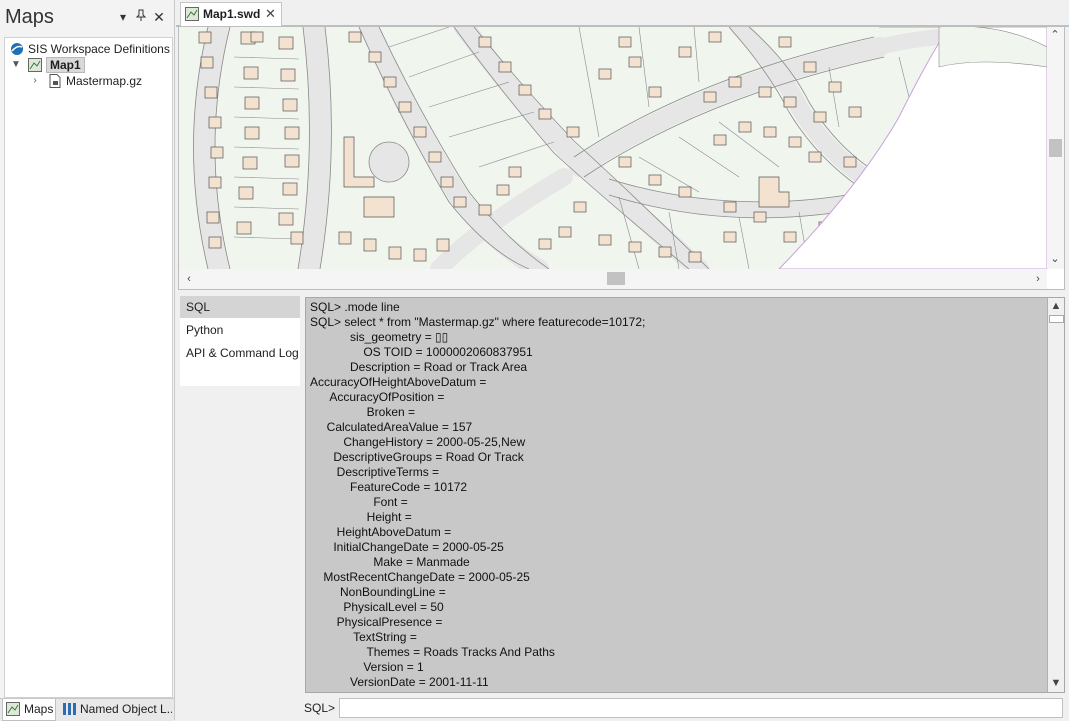 The image size is (1069, 721). I want to click on tab-python: Python, so click(240, 330).